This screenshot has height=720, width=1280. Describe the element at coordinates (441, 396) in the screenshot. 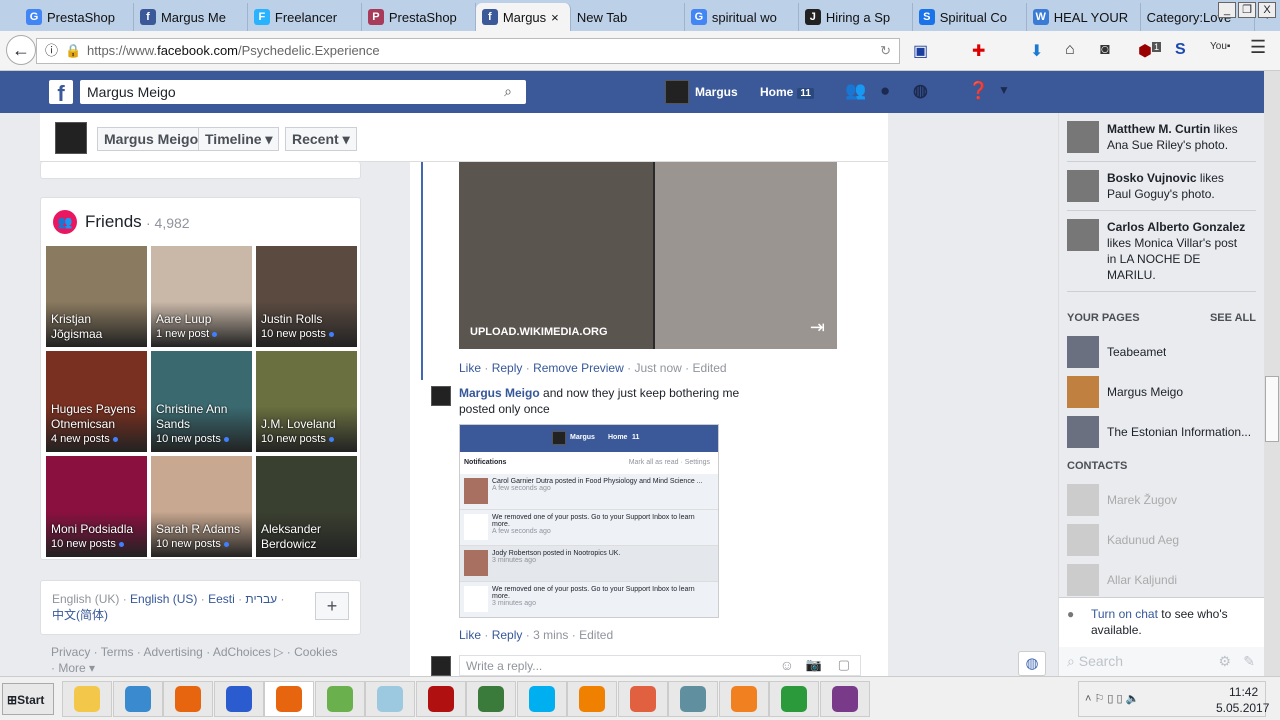

I see `commenter-avatar` at that location.